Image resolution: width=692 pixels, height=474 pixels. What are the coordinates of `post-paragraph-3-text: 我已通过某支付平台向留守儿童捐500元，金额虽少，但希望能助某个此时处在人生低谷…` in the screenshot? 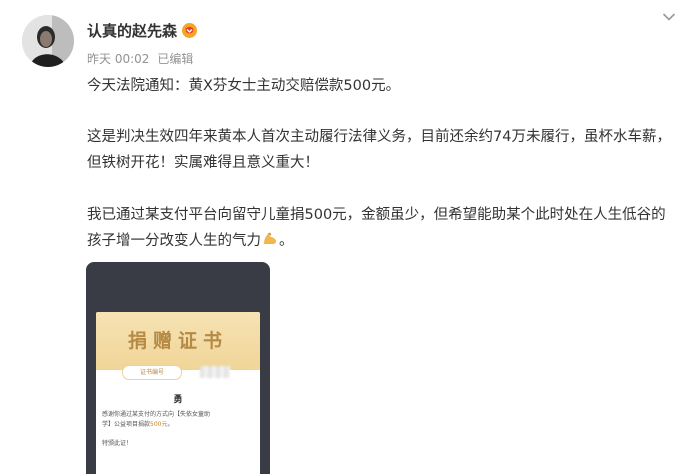 It's located at (376, 228).